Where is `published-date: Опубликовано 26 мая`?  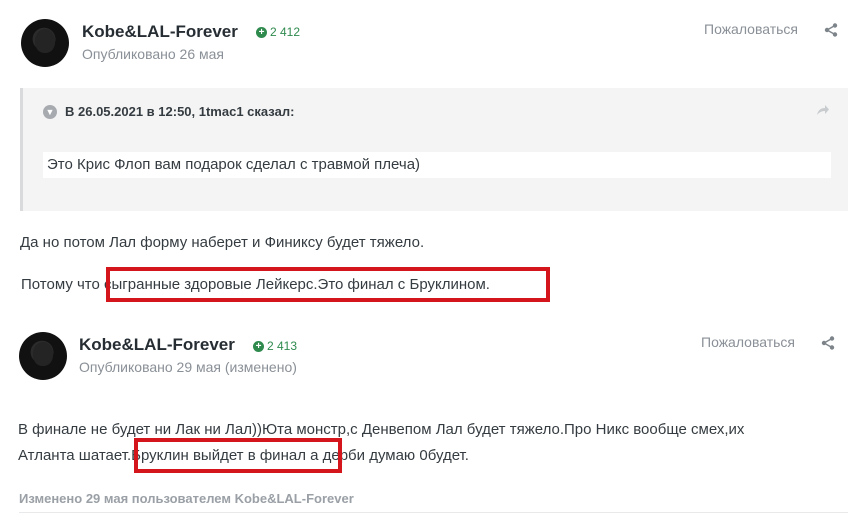
published-date: Опубликовано 26 мая is located at coordinates (153, 54).